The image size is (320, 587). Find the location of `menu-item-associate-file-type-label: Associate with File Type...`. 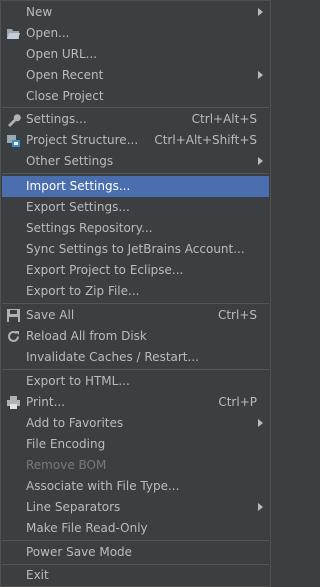

menu-item-associate-file-type-label: Associate with File Type... is located at coordinates (103, 486).